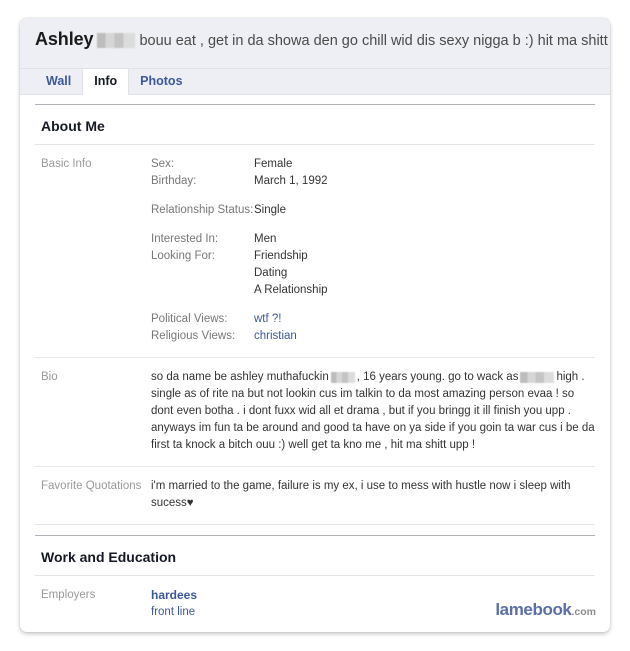 The height and width of the screenshot is (651, 630). I want to click on pair-value-looking-for-1: Friendship, so click(281, 256).